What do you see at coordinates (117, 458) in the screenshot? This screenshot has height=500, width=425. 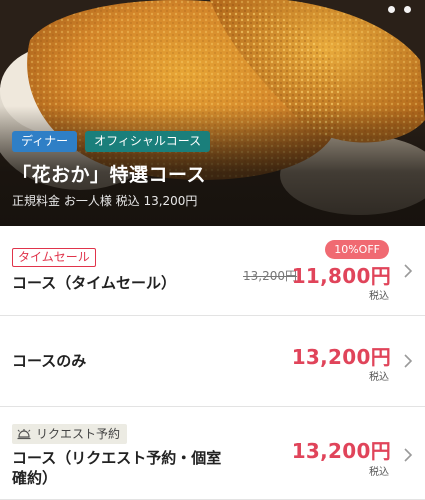 I see `course-name-line1: コース（リクエスト予約・個室` at bounding box center [117, 458].